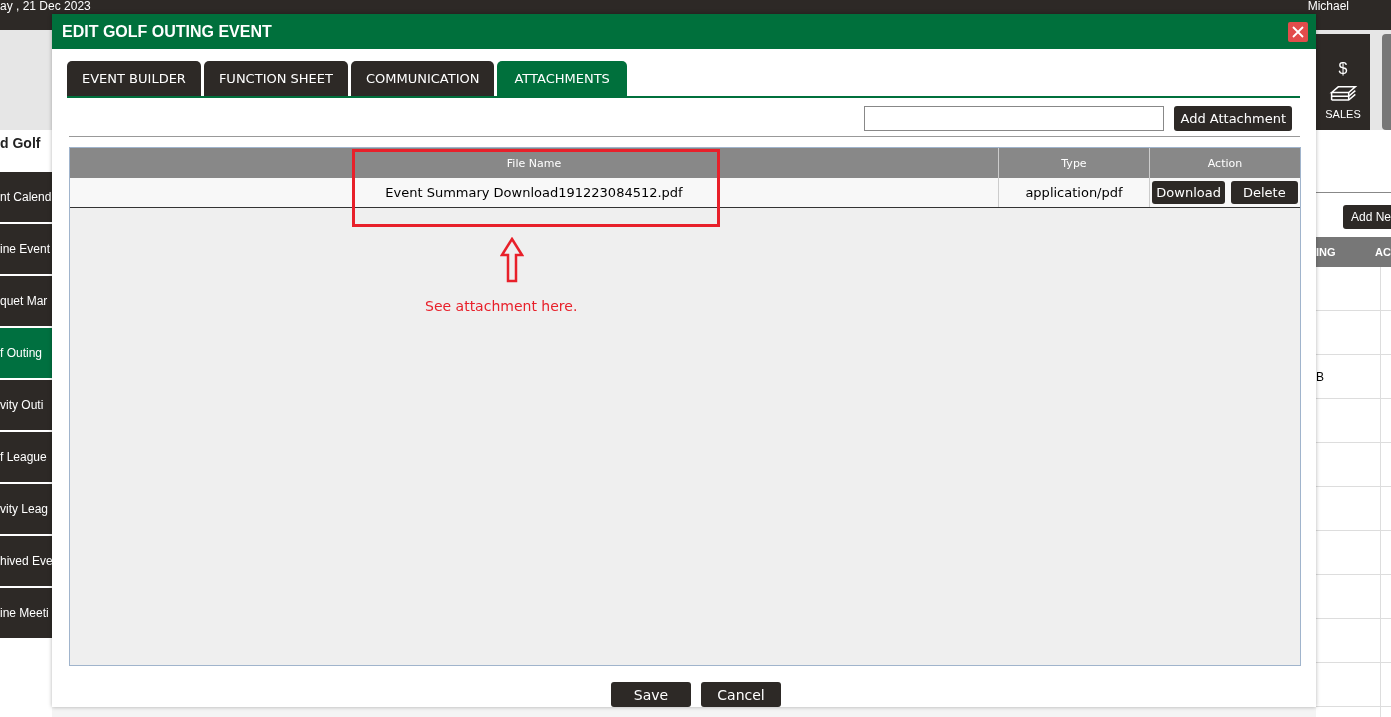 This screenshot has width=1391, height=717. What do you see at coordinates (1343, 82) in the screenshot?
I see `sales-tile: $ SALES` at bounding box center [1343, 82].